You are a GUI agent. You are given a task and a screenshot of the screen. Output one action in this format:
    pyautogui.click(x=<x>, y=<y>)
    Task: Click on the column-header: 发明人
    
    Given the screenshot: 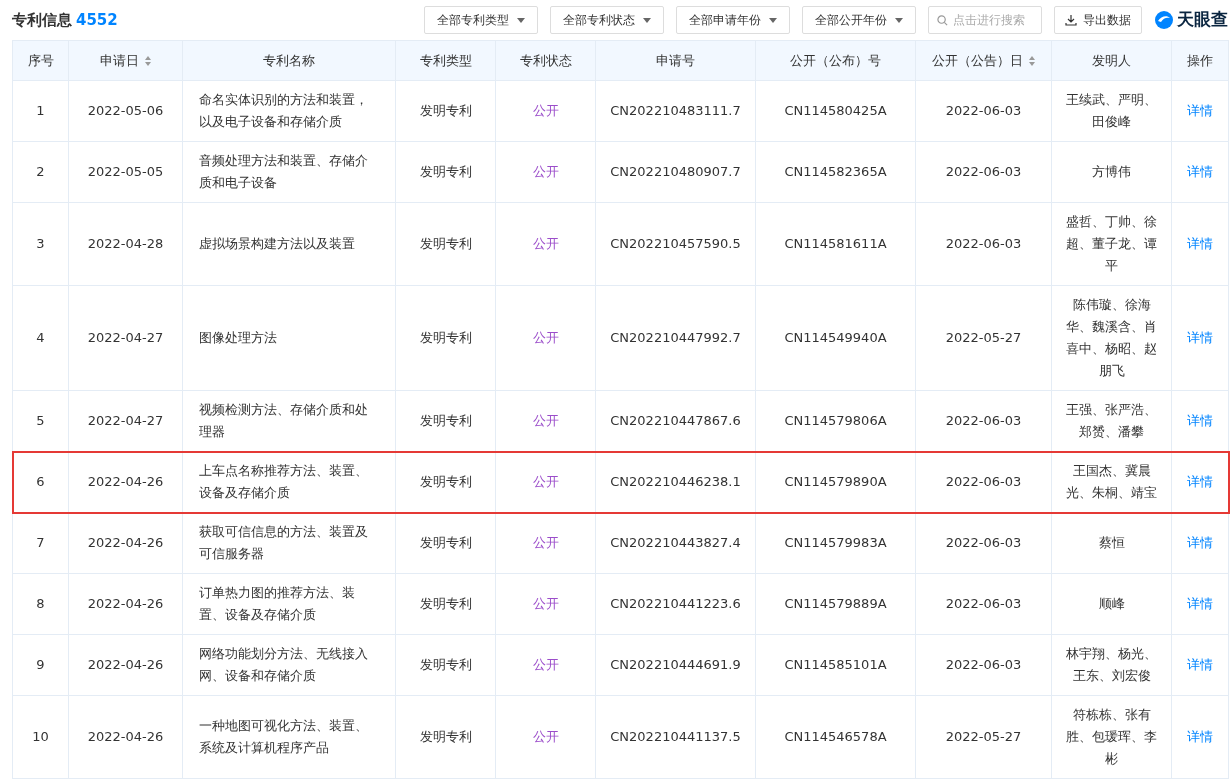 What is the action you would take?
    pyautogui.click(x=1111, y=60)
    